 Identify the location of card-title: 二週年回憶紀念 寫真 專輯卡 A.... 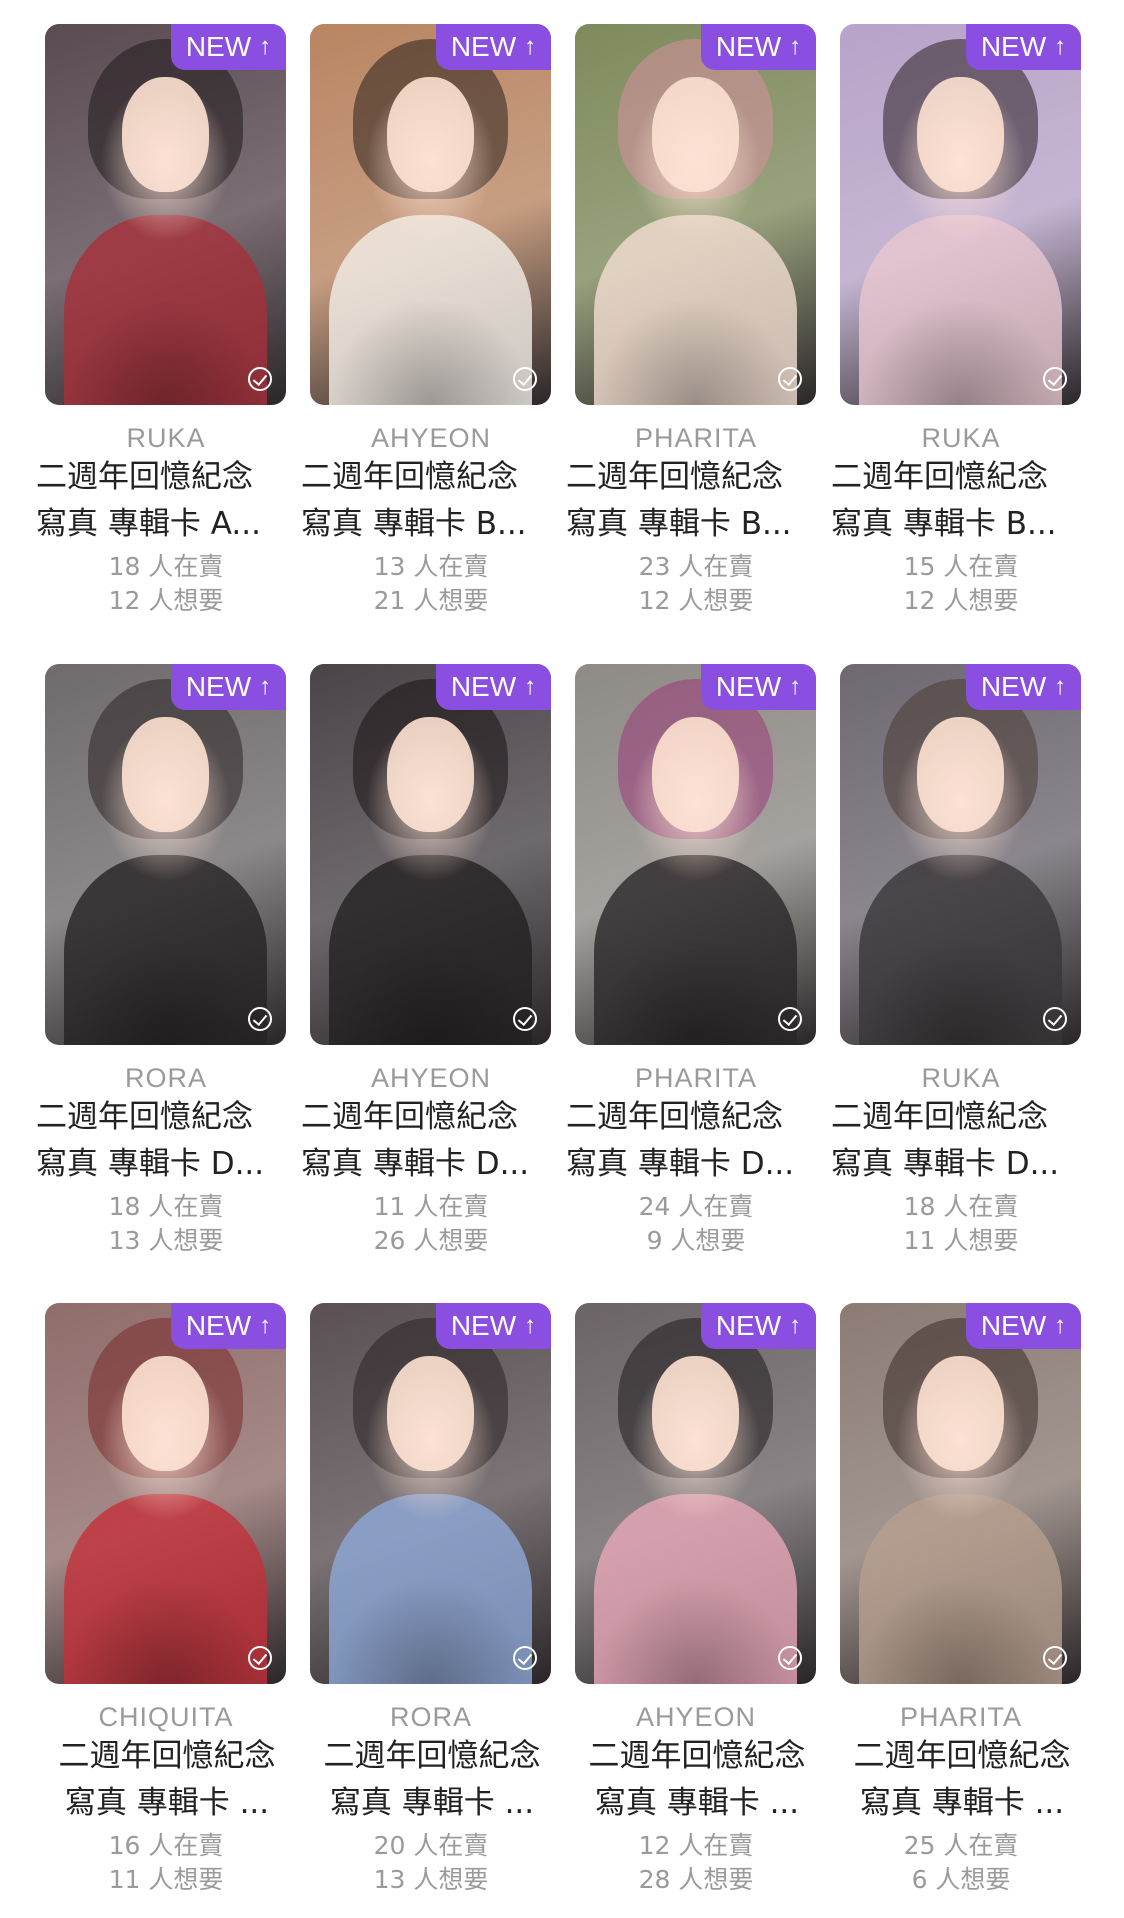
(166, 501).